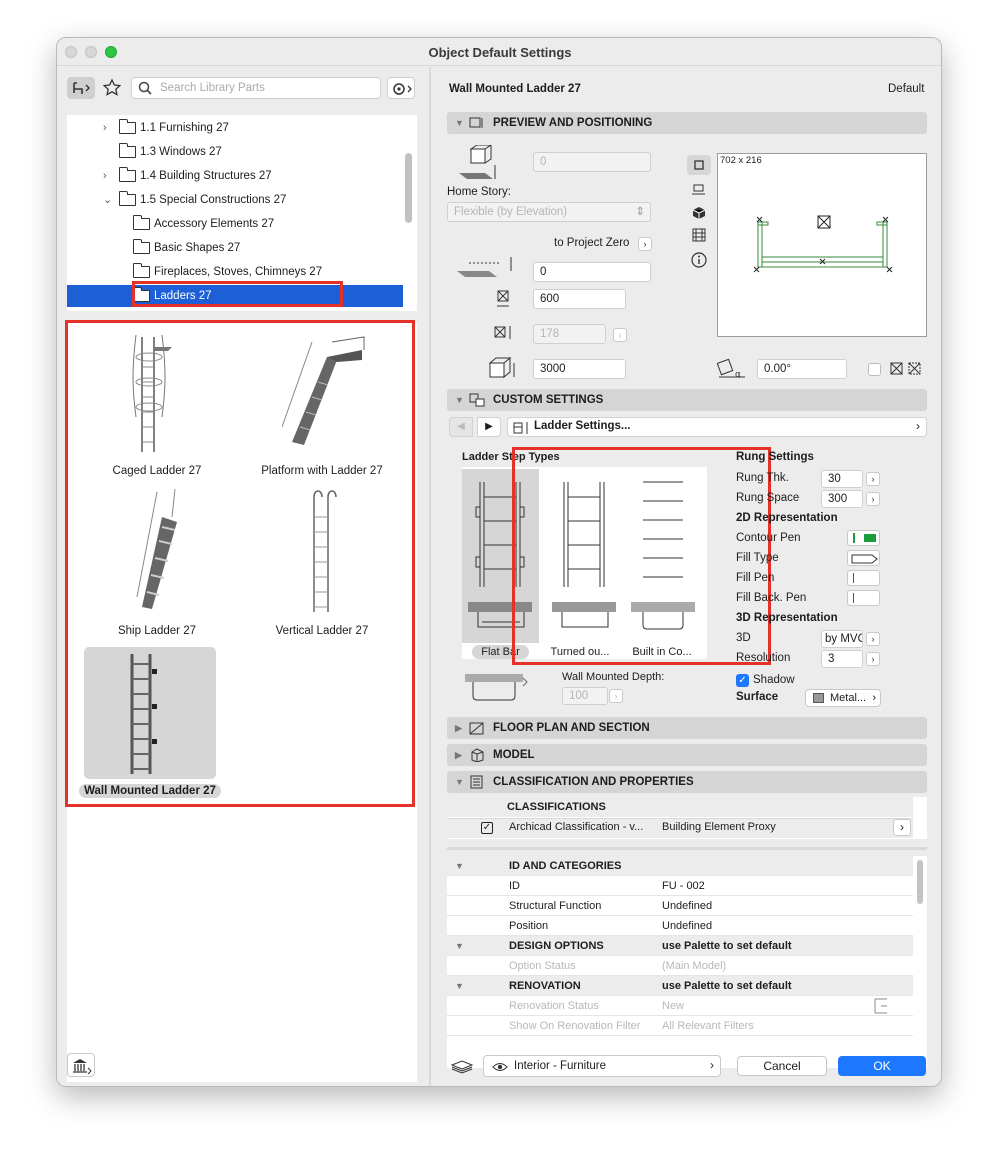 This screenshot has height=1161, width=997. I want to click on tree-item-basic-shapes-27: Basic Shapes 27, so click(235, 248).